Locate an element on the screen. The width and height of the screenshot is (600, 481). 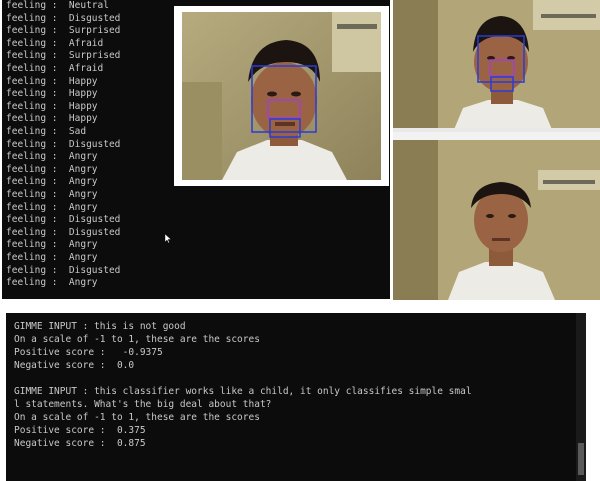
console-line: Negative score : 0.0 is located at coordinates (74, 365).